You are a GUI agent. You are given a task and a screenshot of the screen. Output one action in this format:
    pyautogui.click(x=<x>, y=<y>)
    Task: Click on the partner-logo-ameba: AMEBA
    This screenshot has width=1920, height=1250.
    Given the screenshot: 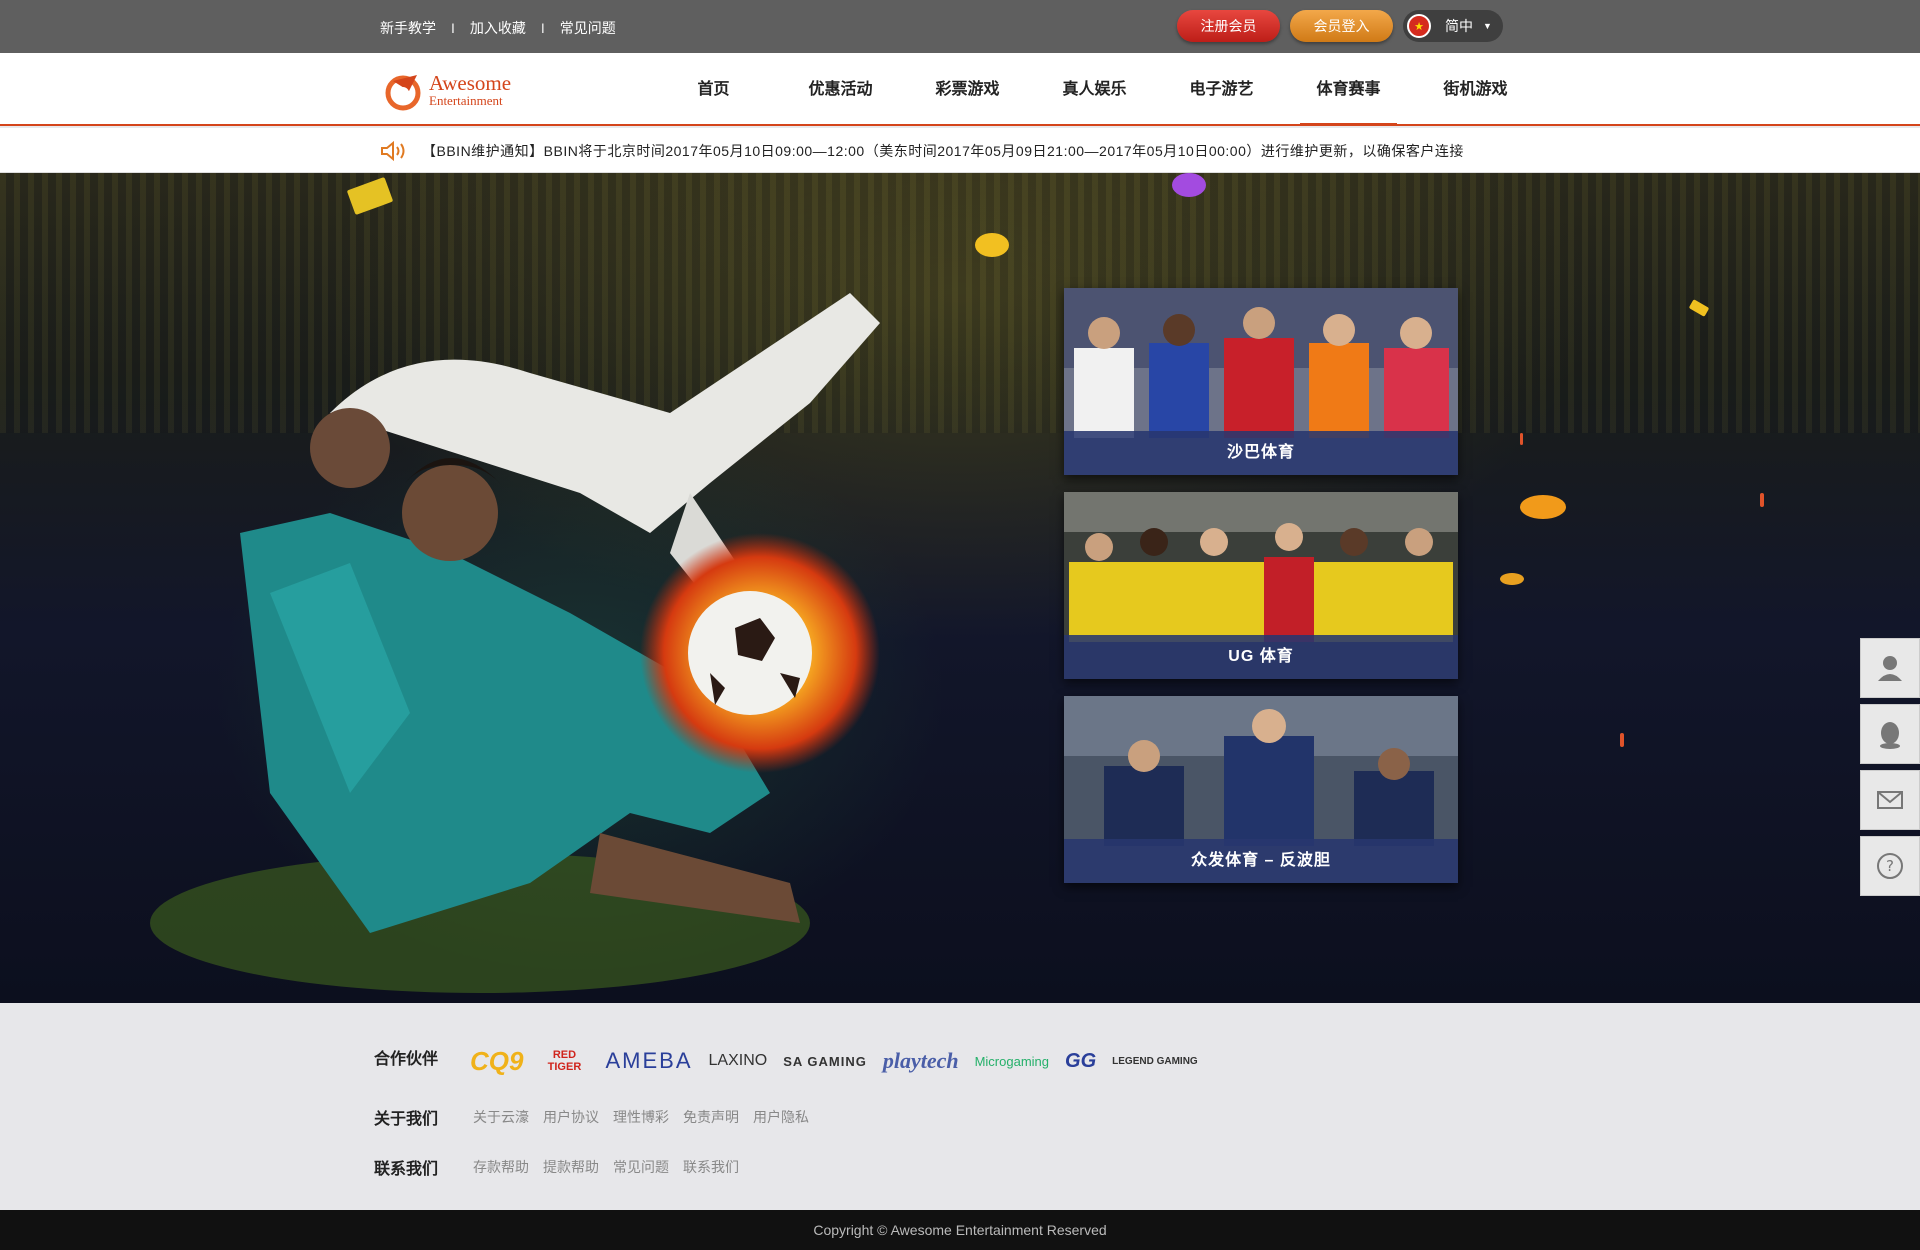 What is the action you would take?
    pyautogui.click(x=648, y=1061)
    